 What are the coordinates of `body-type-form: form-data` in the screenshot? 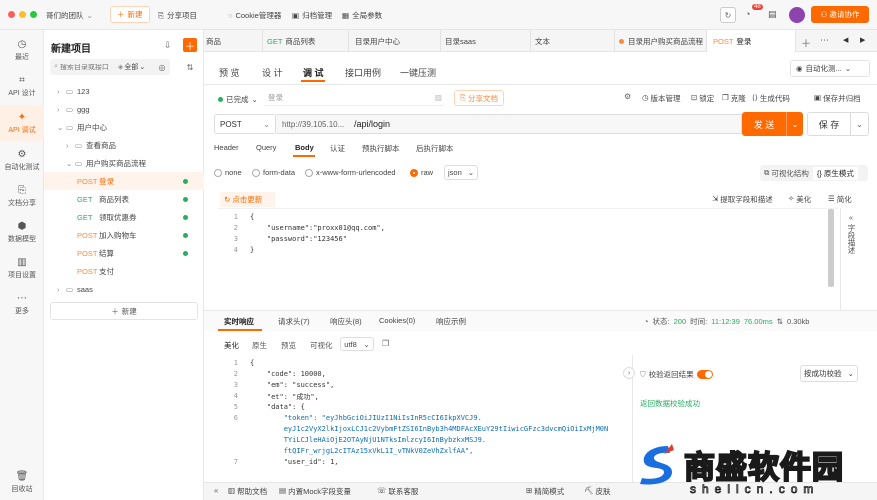 It's located at (273, 172).